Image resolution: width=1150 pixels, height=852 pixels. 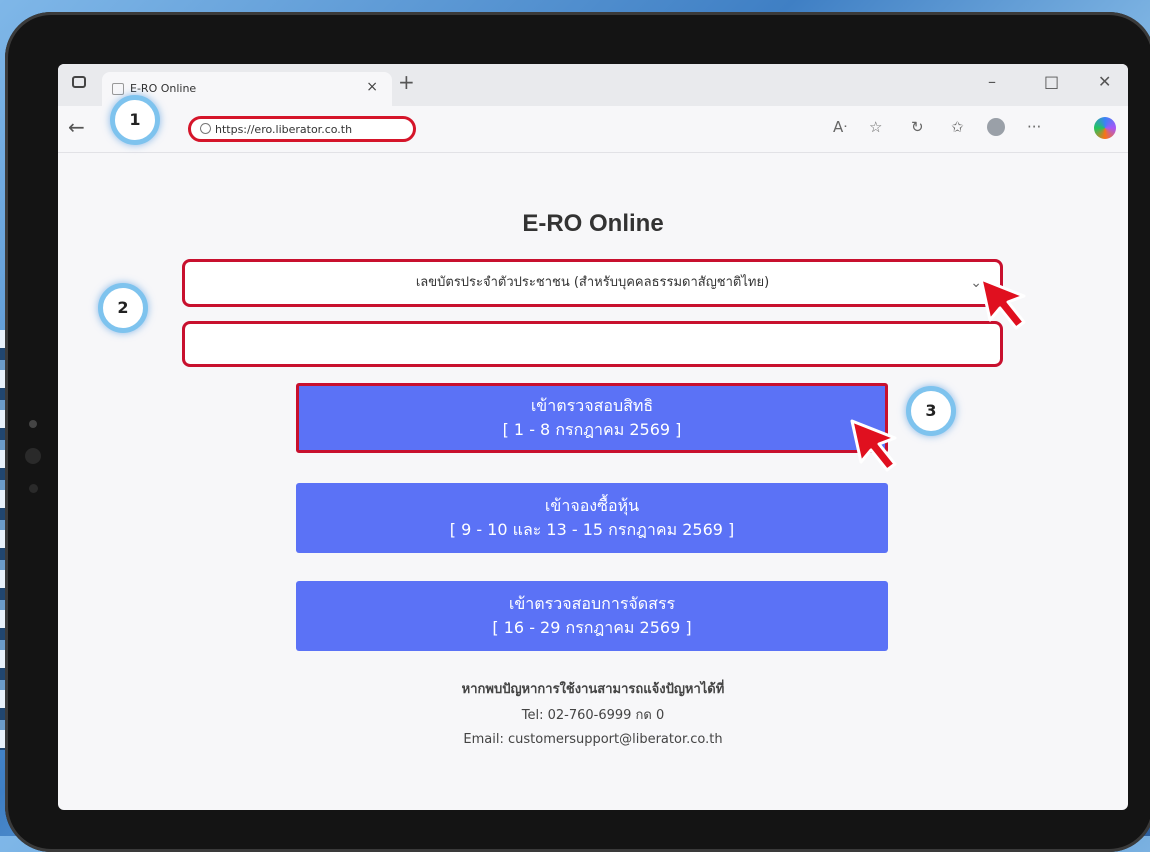 I want to click on read-aloud-icon: Aᐧ, so click(x=840, y=127).